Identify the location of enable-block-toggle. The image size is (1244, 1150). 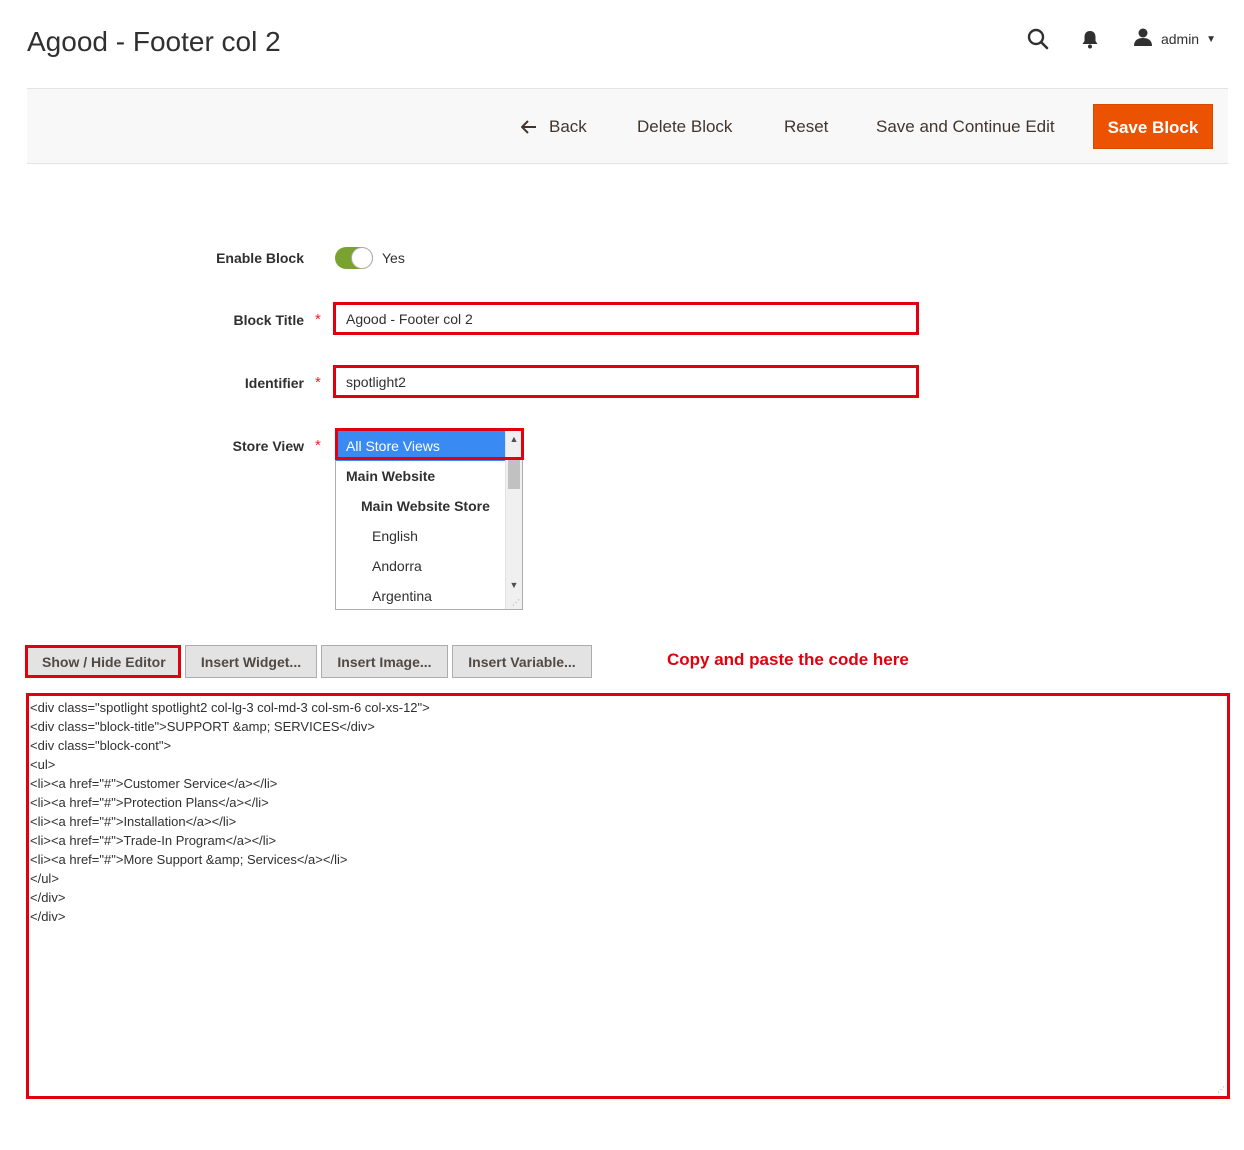
(354, 258).